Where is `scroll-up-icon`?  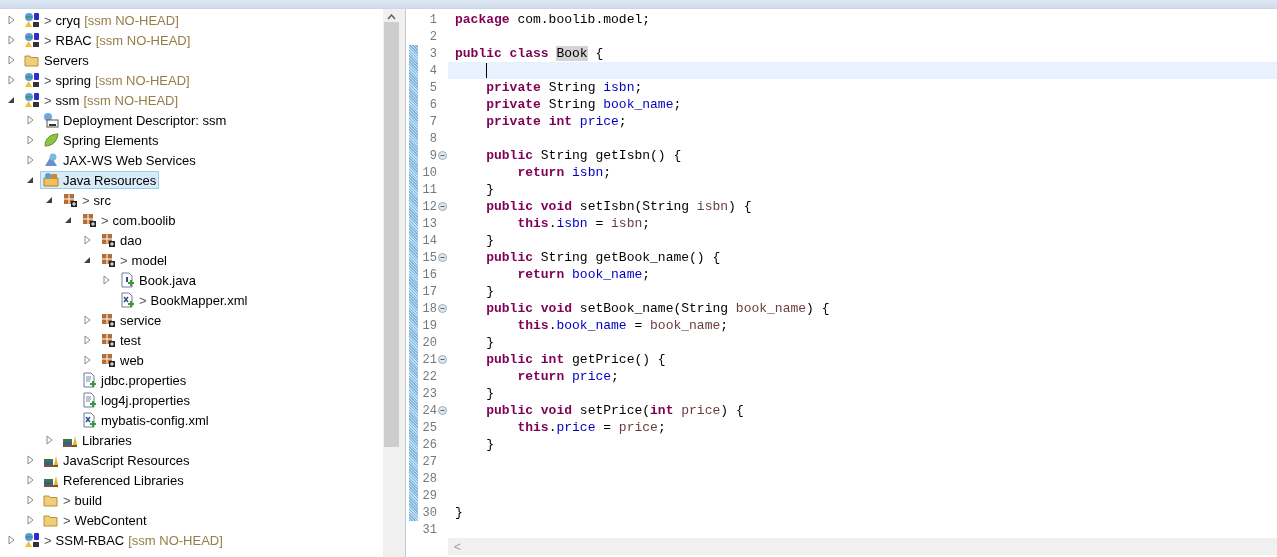
scroll-up-icon is located at coordinates (391, 17).